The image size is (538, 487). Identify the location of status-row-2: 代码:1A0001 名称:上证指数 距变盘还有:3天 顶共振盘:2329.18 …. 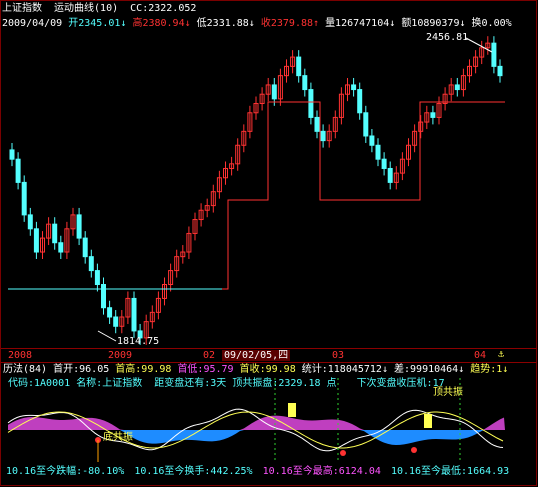
(226, 384).